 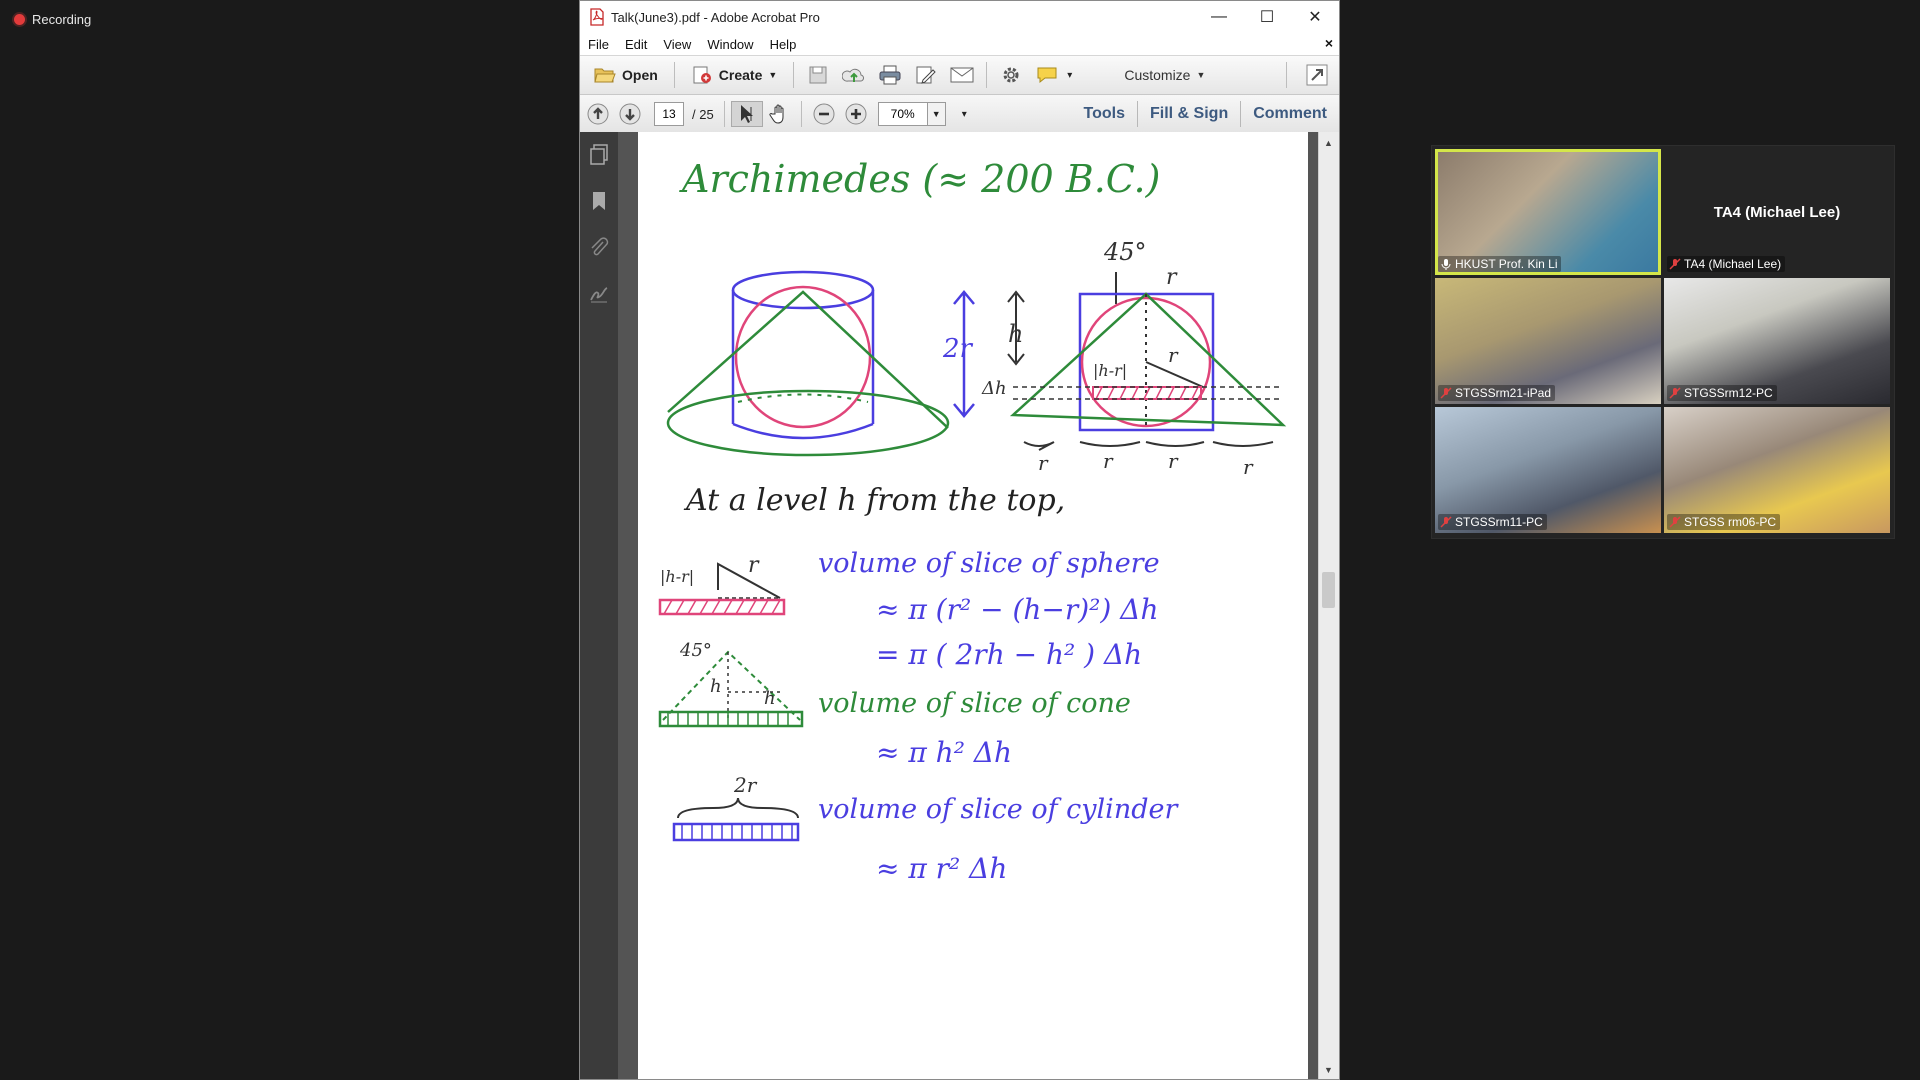 What do you see at coordinates (902, 114) in the screenshot?
I see `zoom-level-input` at bounding box center [902, 114].